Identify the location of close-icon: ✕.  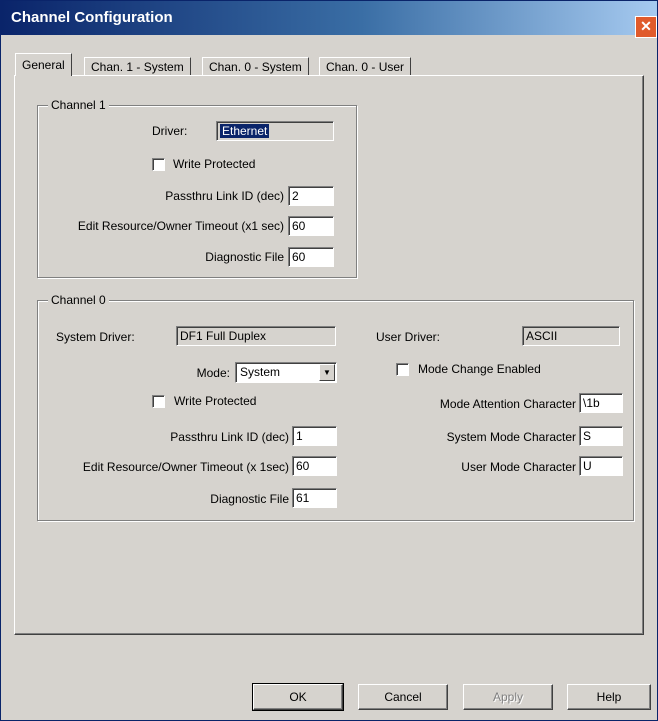
(646, 26).